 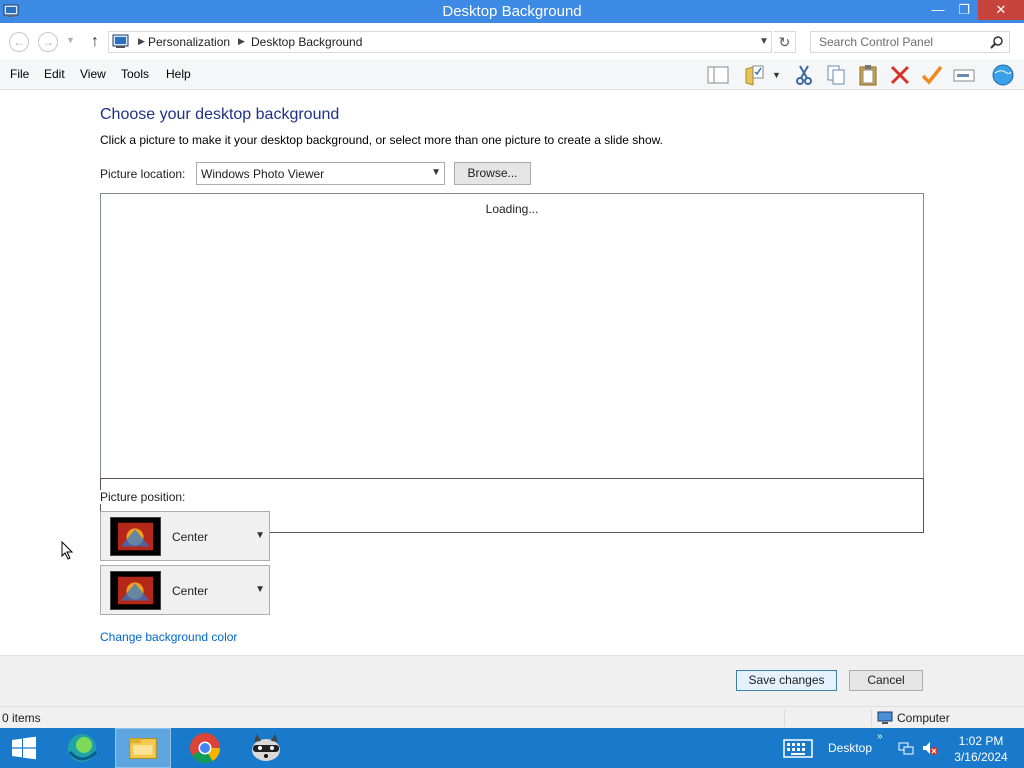 What do you see at coordinates (189, 42) in the screenshot?
I see `breadcrumb-personalization: Personalization` at bounding box center [189, 42].